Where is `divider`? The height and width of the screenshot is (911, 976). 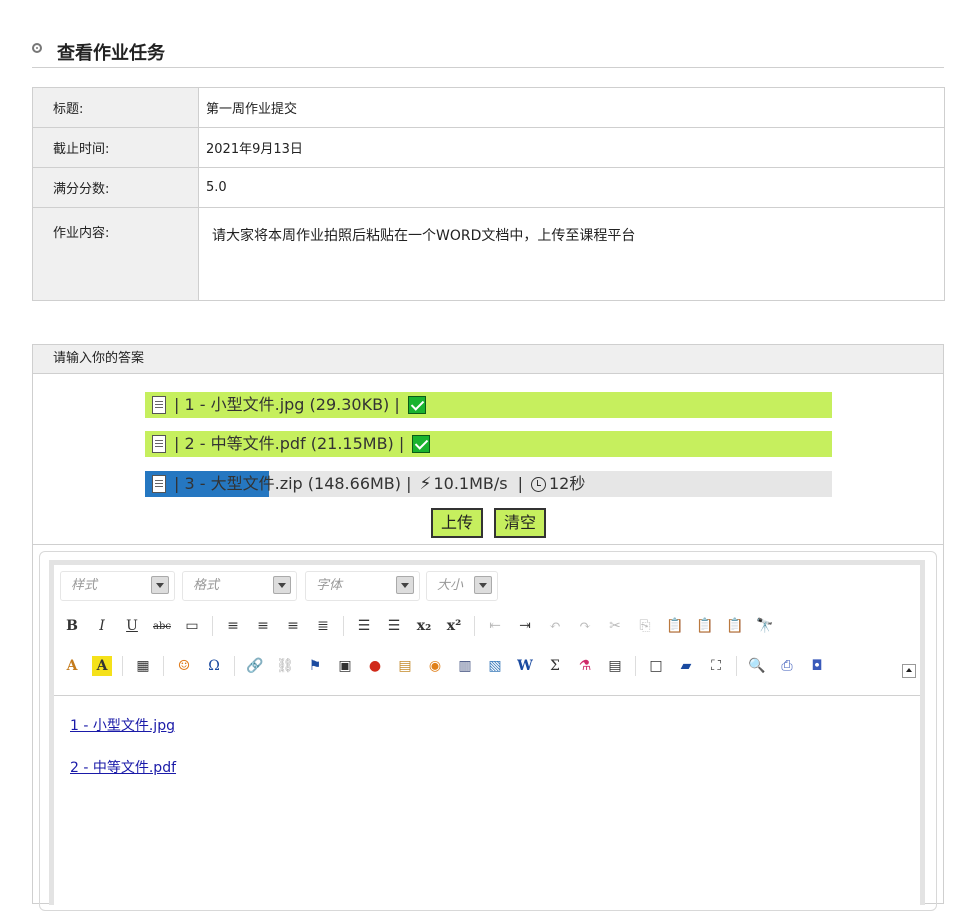 divider is located at coordinates (488, 544).